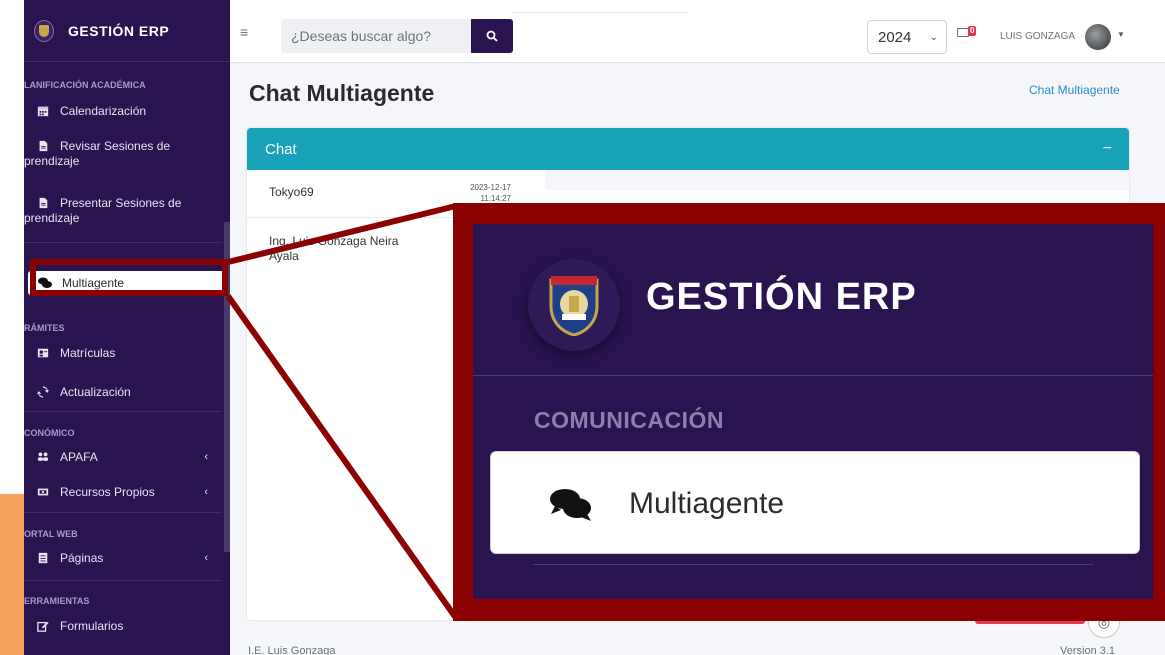  Describe the element at coordinates (82, 558) in the screenshot. I see `sidebar-item-label: Páginas` at that location.